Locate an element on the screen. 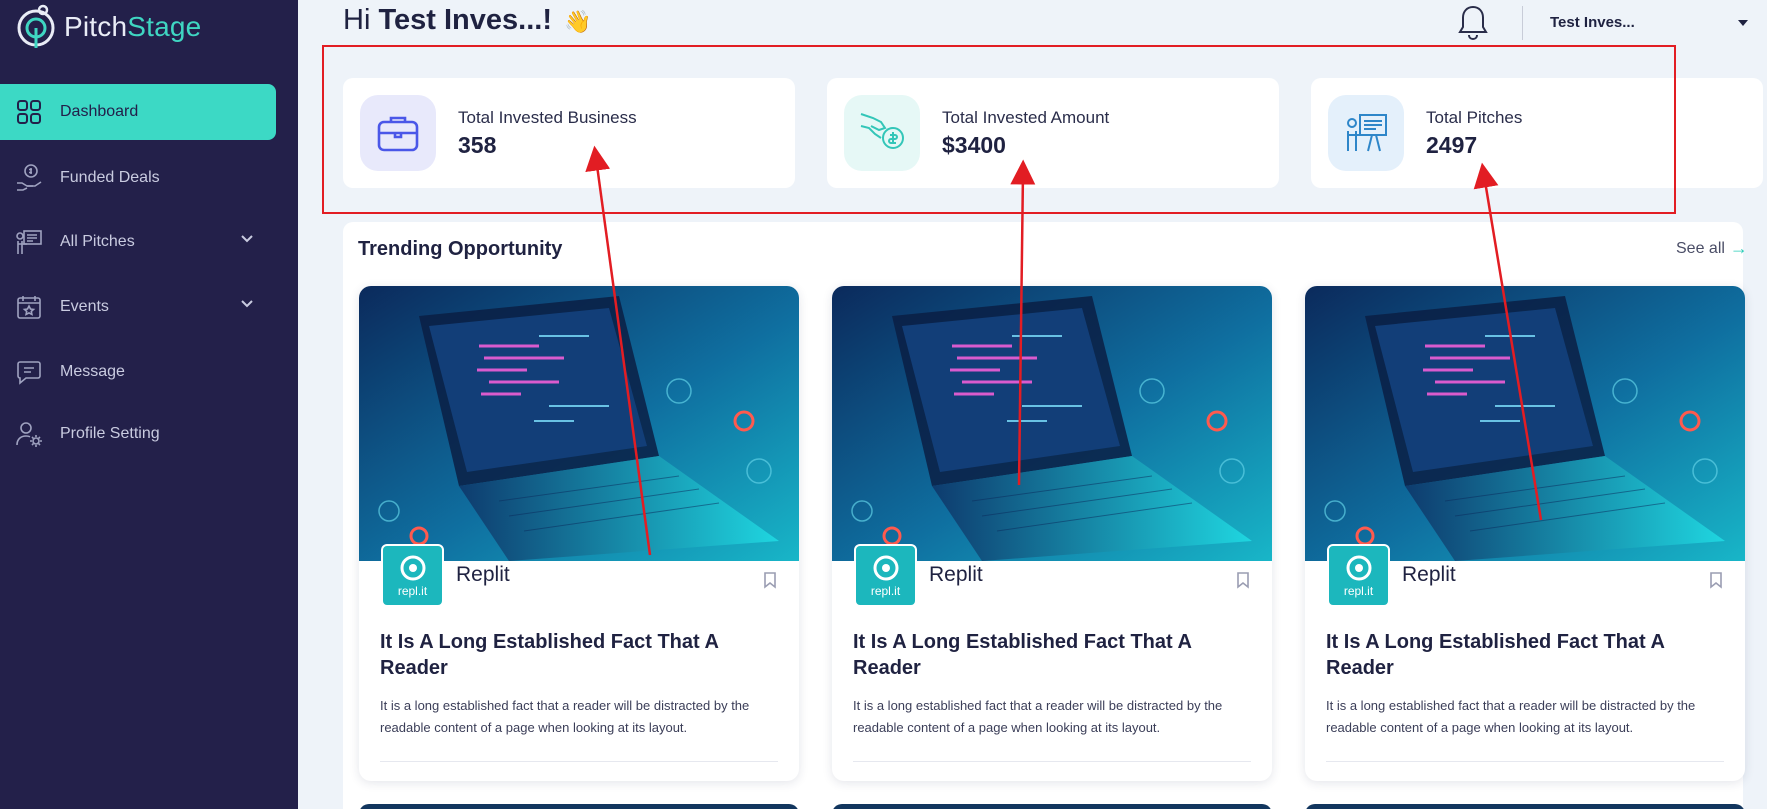 Image resolution: width=1767 pixels, height=809 pixels. sidebar-item-events: Events is located at coordinates (138, 307).